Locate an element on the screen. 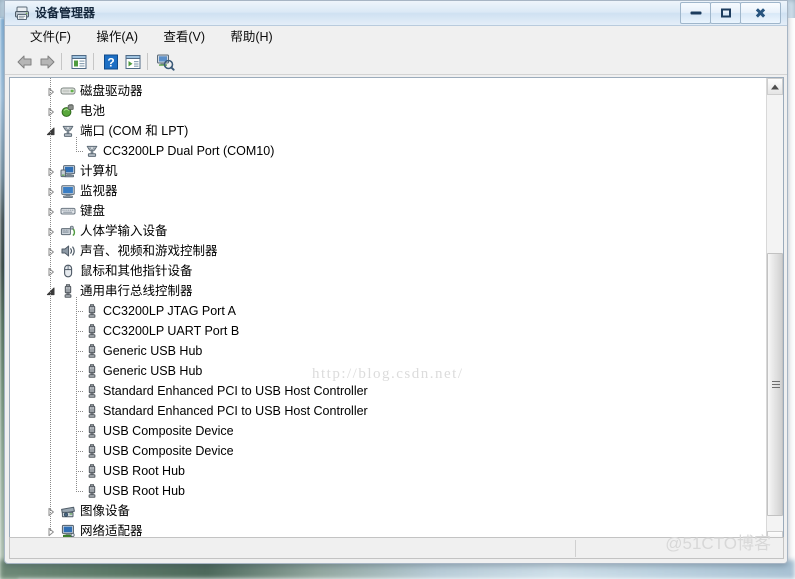  menu-file: 文件(F) is located at coordinates (50, 37).